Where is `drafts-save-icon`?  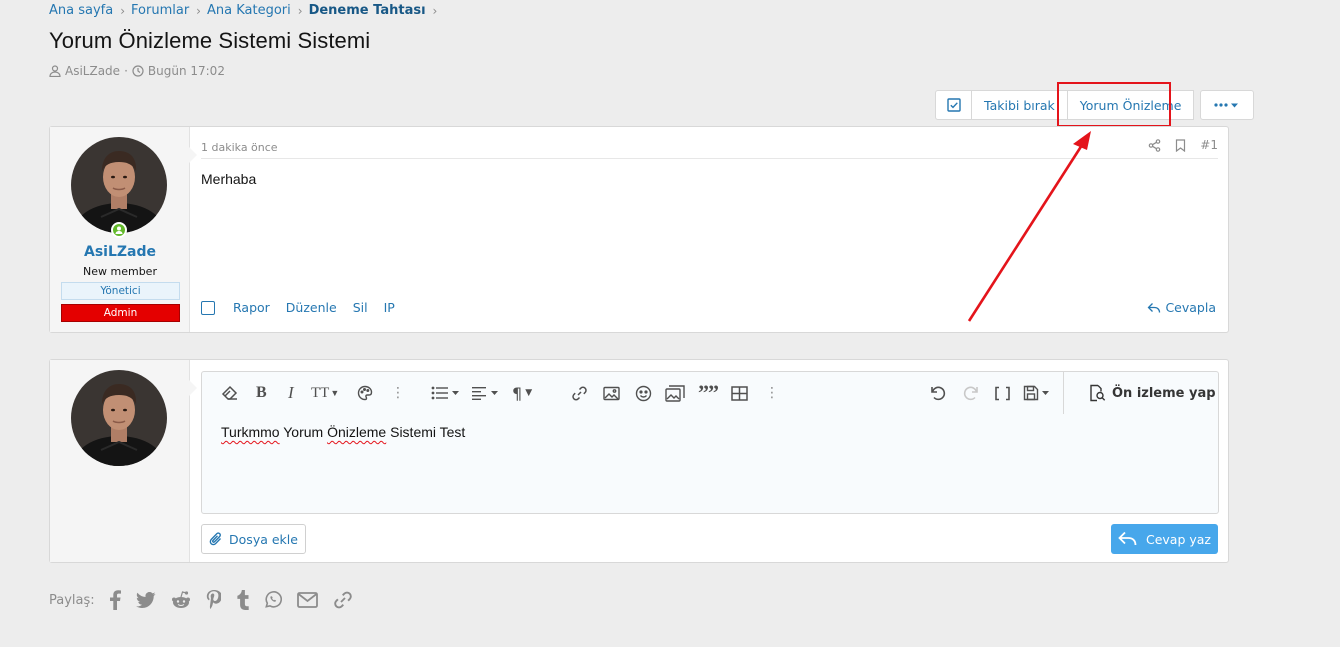
drafts-save-icon is located at coordinates (1037, 393).